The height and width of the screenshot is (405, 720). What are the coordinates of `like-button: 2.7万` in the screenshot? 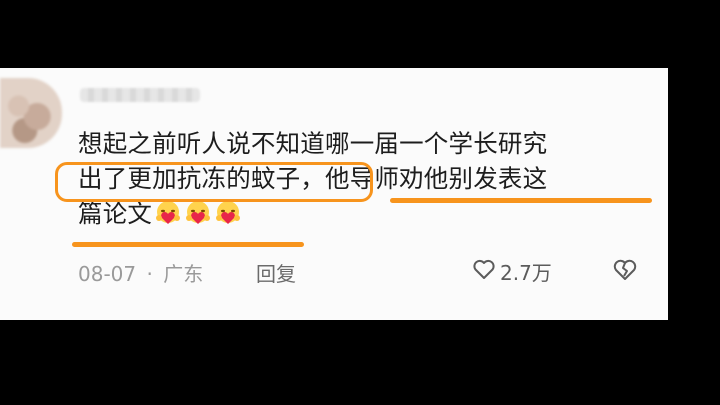 It's located at (512, 271).